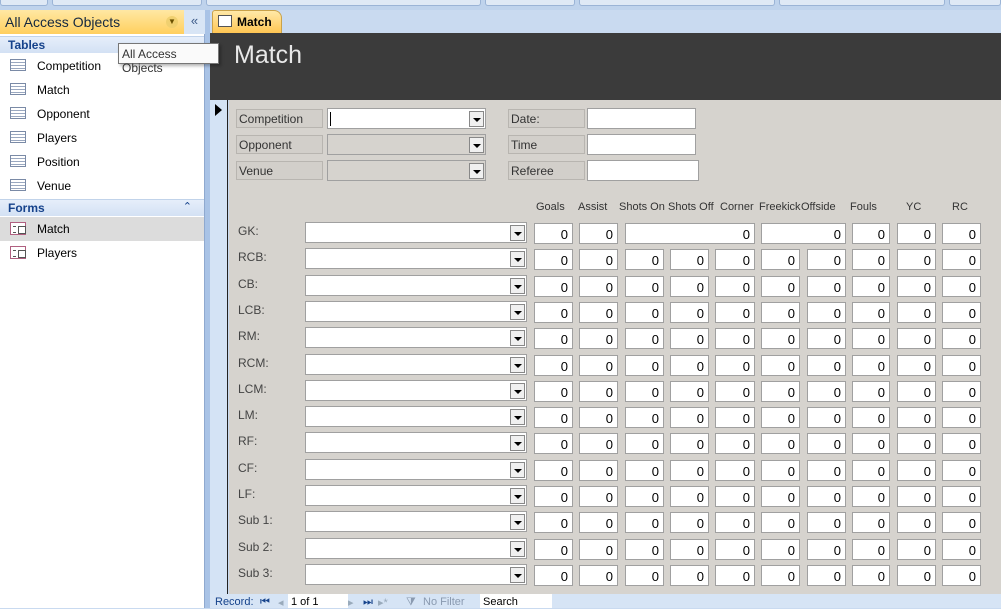 The image size is (1001, 609). What do you see at coordinates (219, 347) in the screenshot?
I see `record-selector` at bounding box center [219, 347].